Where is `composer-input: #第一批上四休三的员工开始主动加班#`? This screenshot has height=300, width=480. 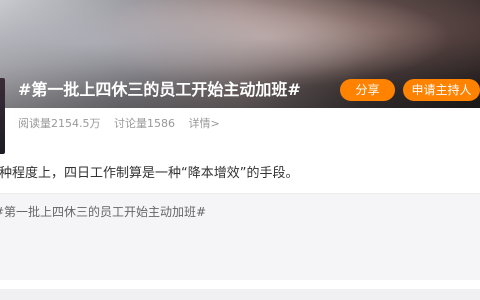
composer-input: #第一批上四休三的员工开始主动加班# is located at coordinates (103, 211).